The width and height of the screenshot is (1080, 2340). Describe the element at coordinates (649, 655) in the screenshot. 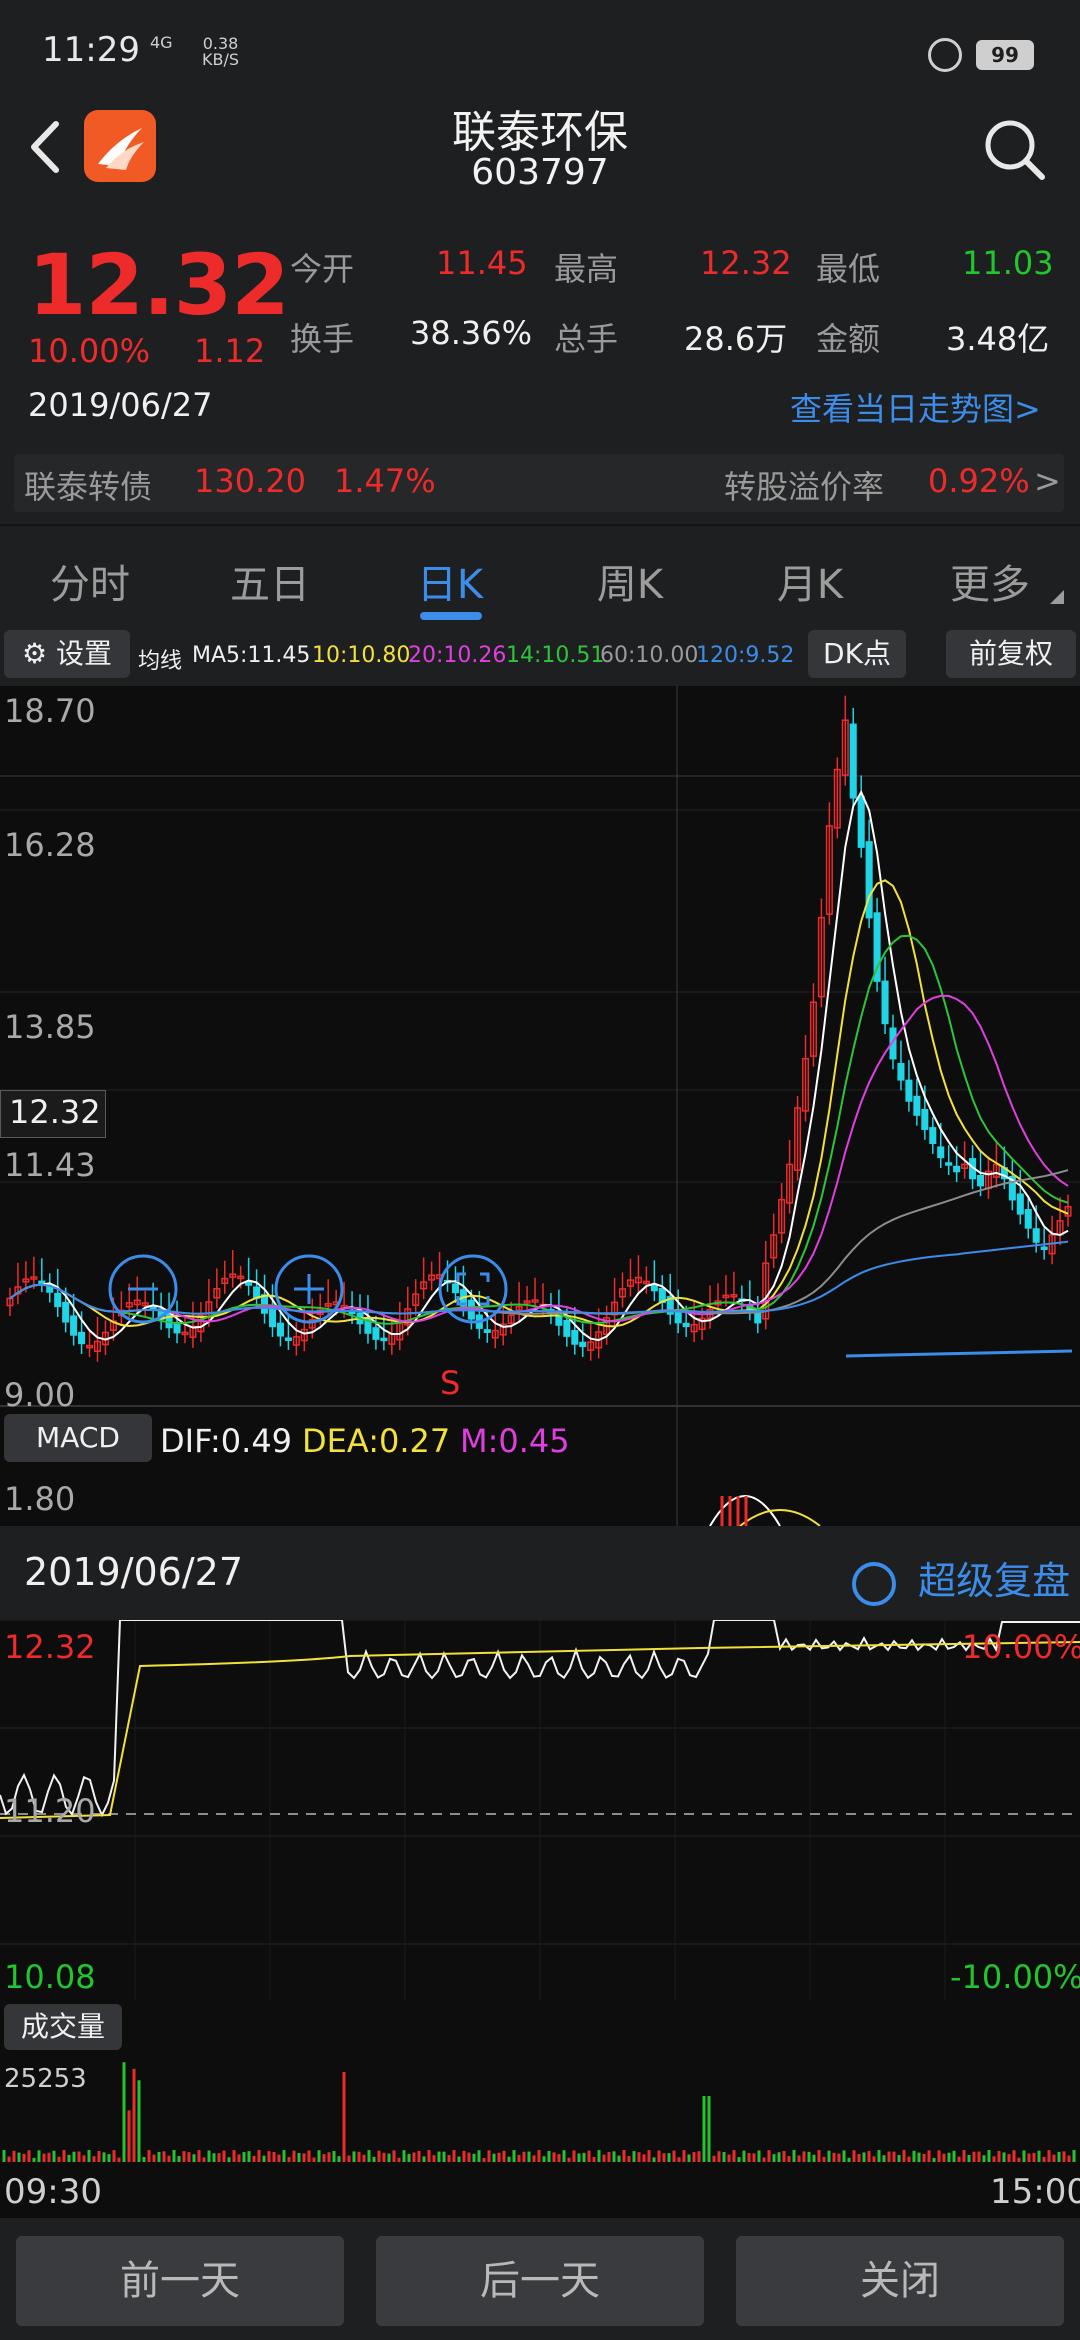

I see `ma60-value: 60:10.00` at that location.